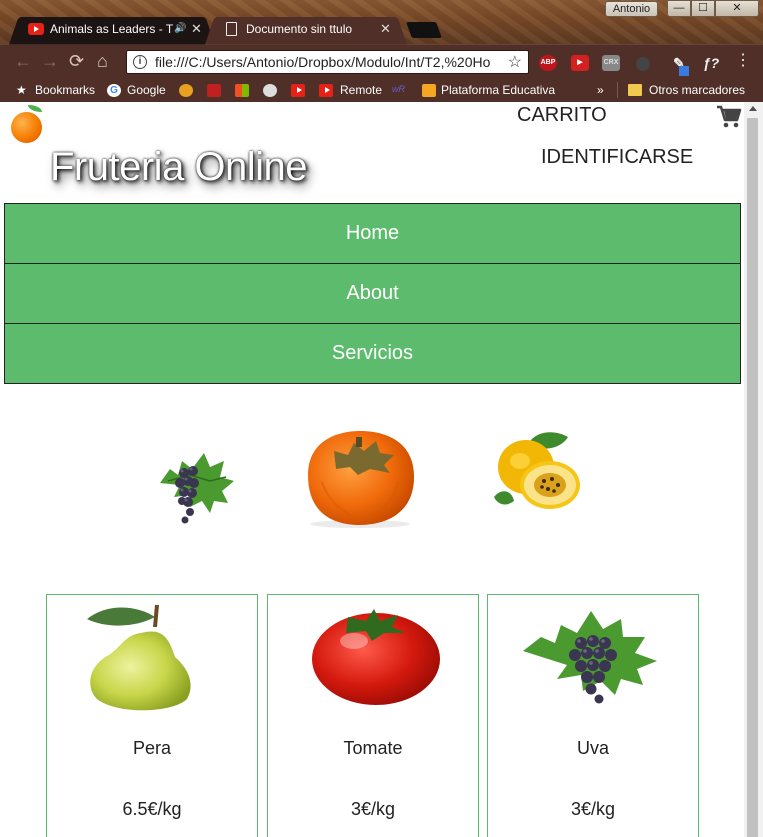 The width and height of the screenshot is (763, 837). Describe the element at coordinates (697, 90) in the screenshot. I see `bookmark-otros-marcadores: Otros marcadores` at that location.